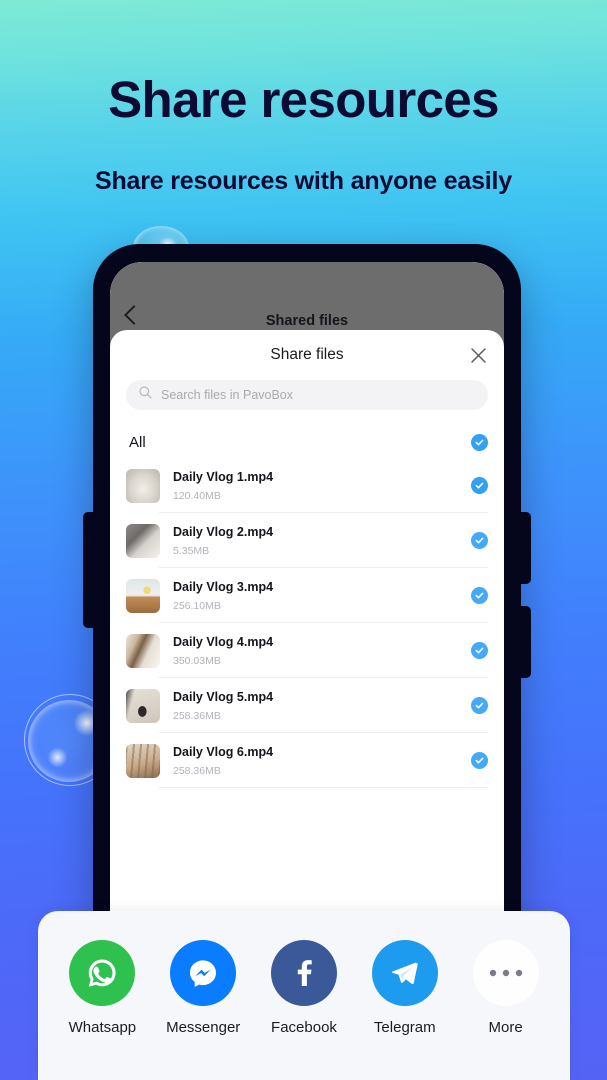 Image resolution: width=607 pixels, height=1080 pixels. I want to click on search-placeholder: Search files in PavoBox, so click(227, 395).